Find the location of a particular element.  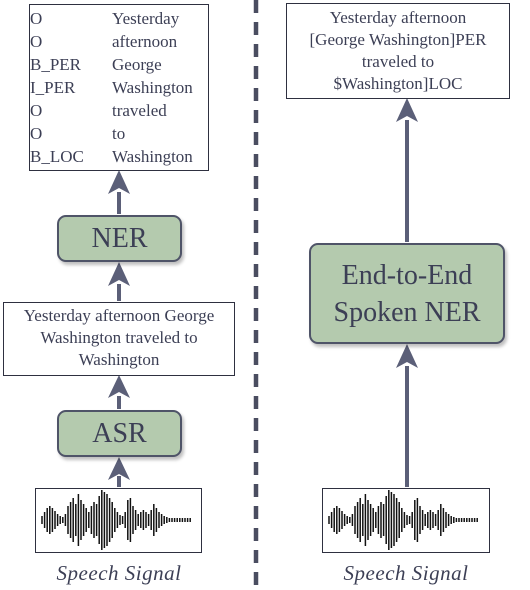

tag-row: B_PER George is located at coordinates (119, 64).